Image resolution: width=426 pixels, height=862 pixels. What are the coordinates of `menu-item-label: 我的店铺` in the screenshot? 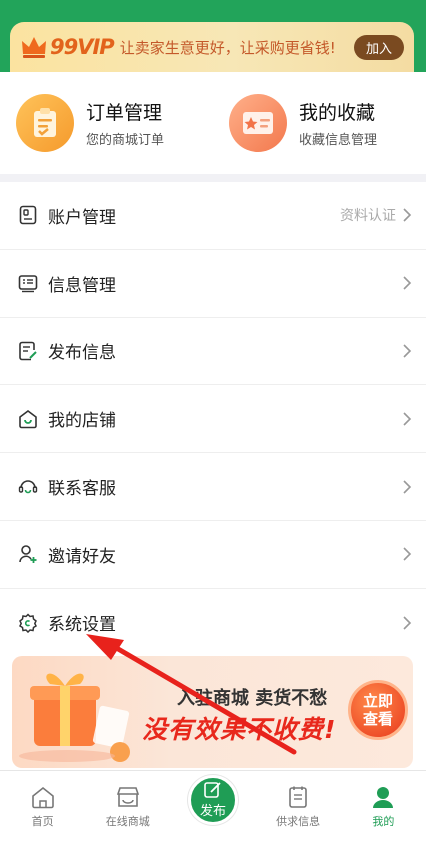 It's located at (82, 421).